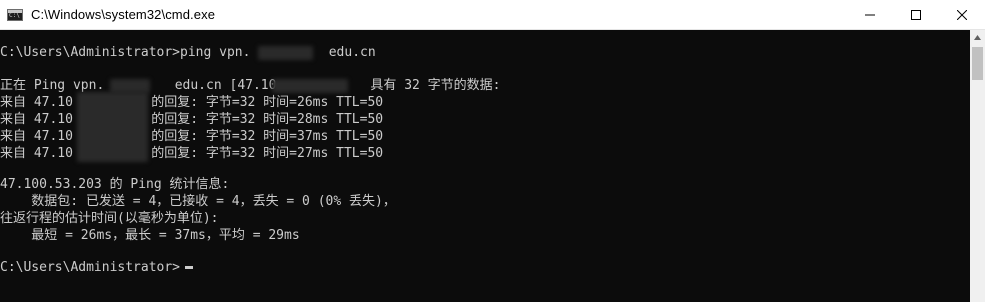 Image resolution: width=985 pixels, height=302 pixels. I want to click on close-icon, so click(962, 14).